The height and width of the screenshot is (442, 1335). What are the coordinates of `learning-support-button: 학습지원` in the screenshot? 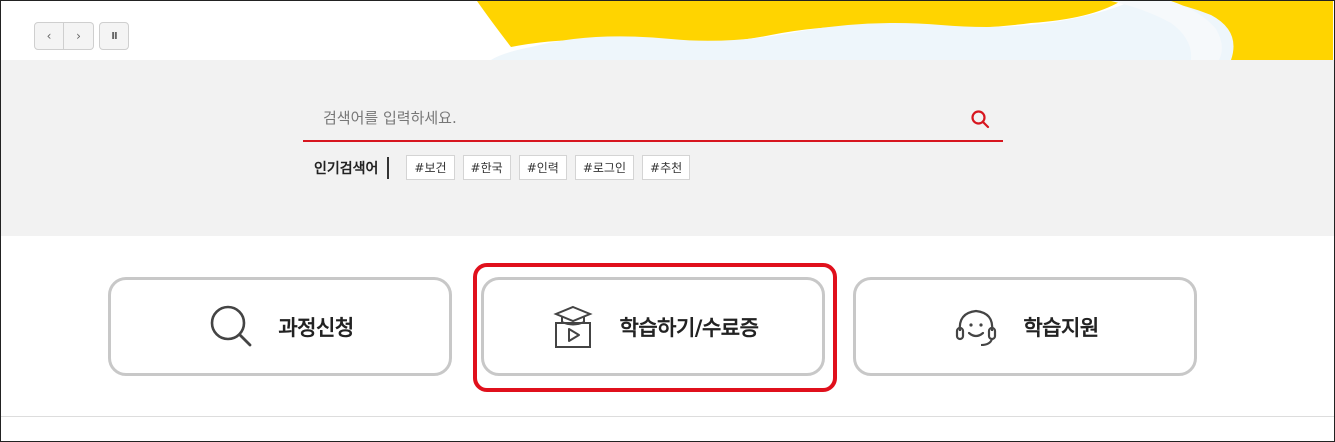 It's located at (1025, 326).